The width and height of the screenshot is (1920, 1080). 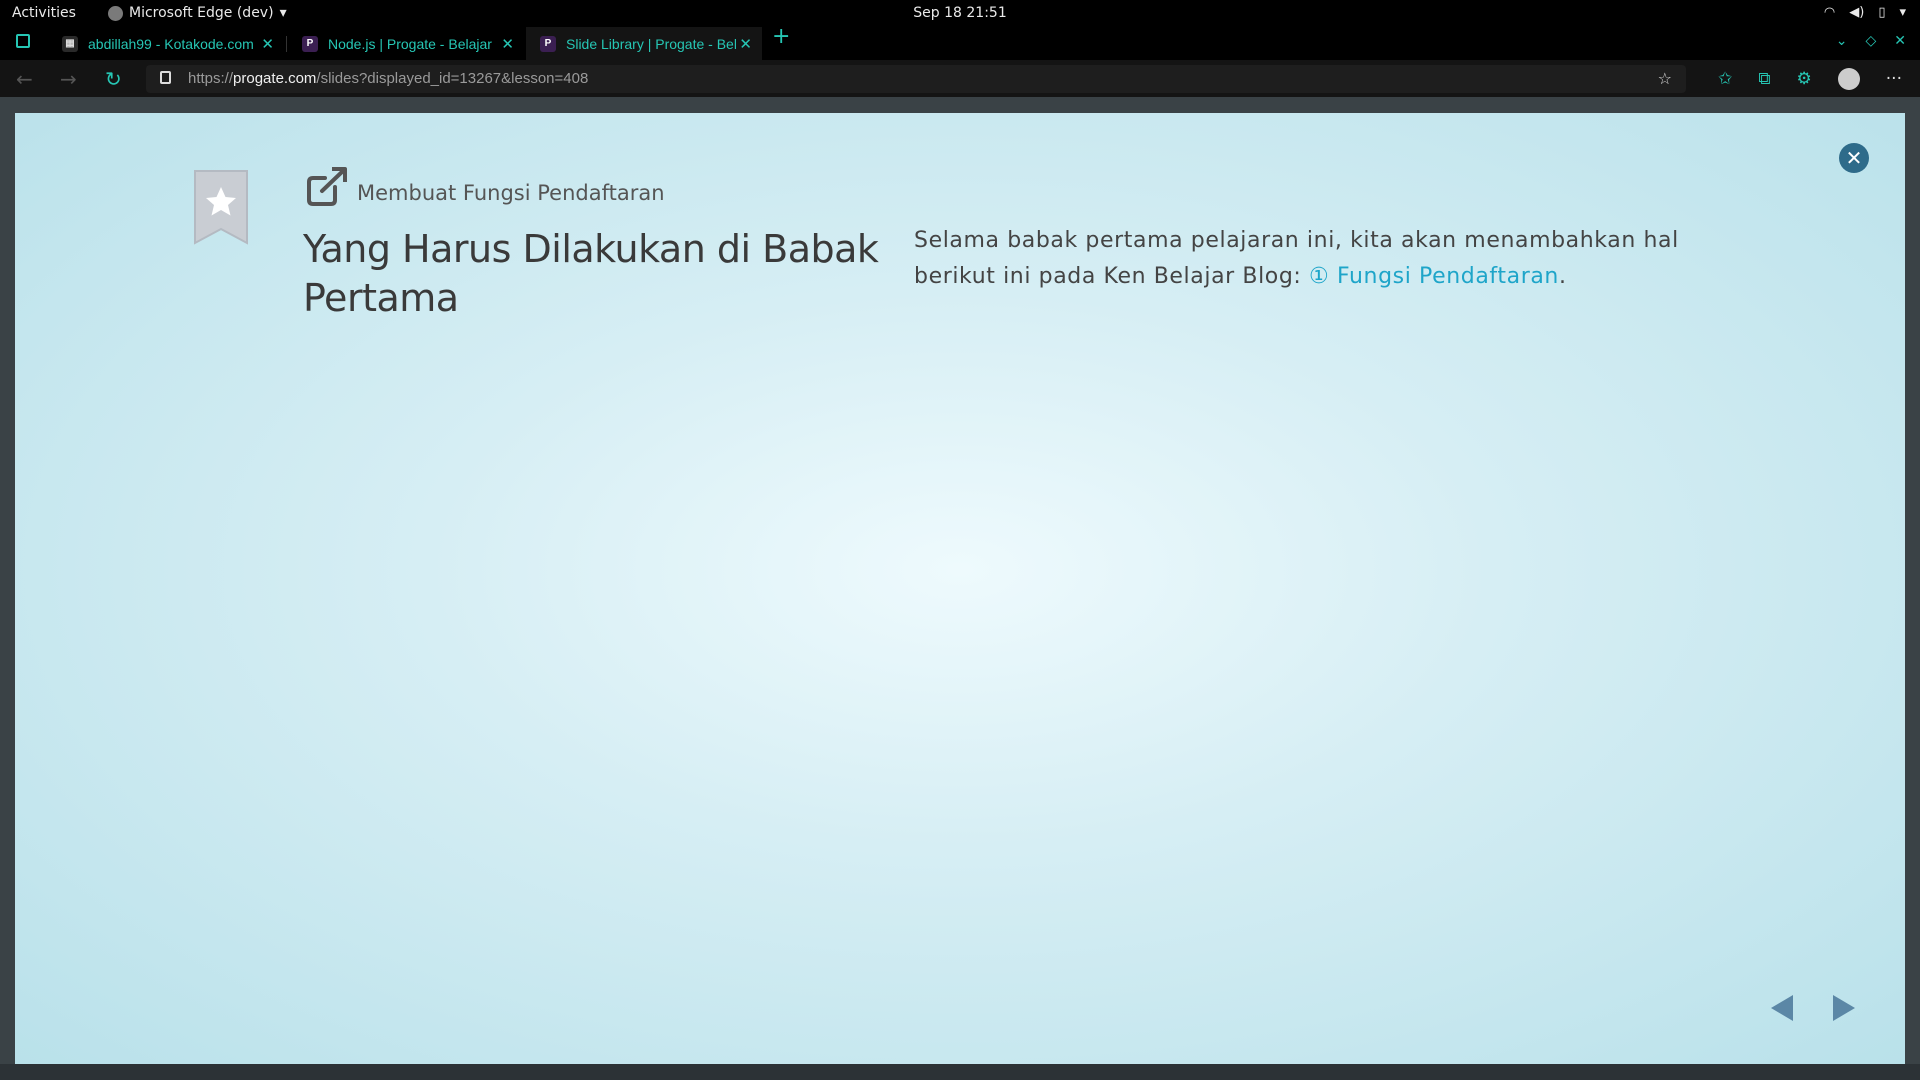 What do you see at coordinates (275, 78) in the screenshot?
I see `url-host: progate.com` at bounding box center [275, 78].